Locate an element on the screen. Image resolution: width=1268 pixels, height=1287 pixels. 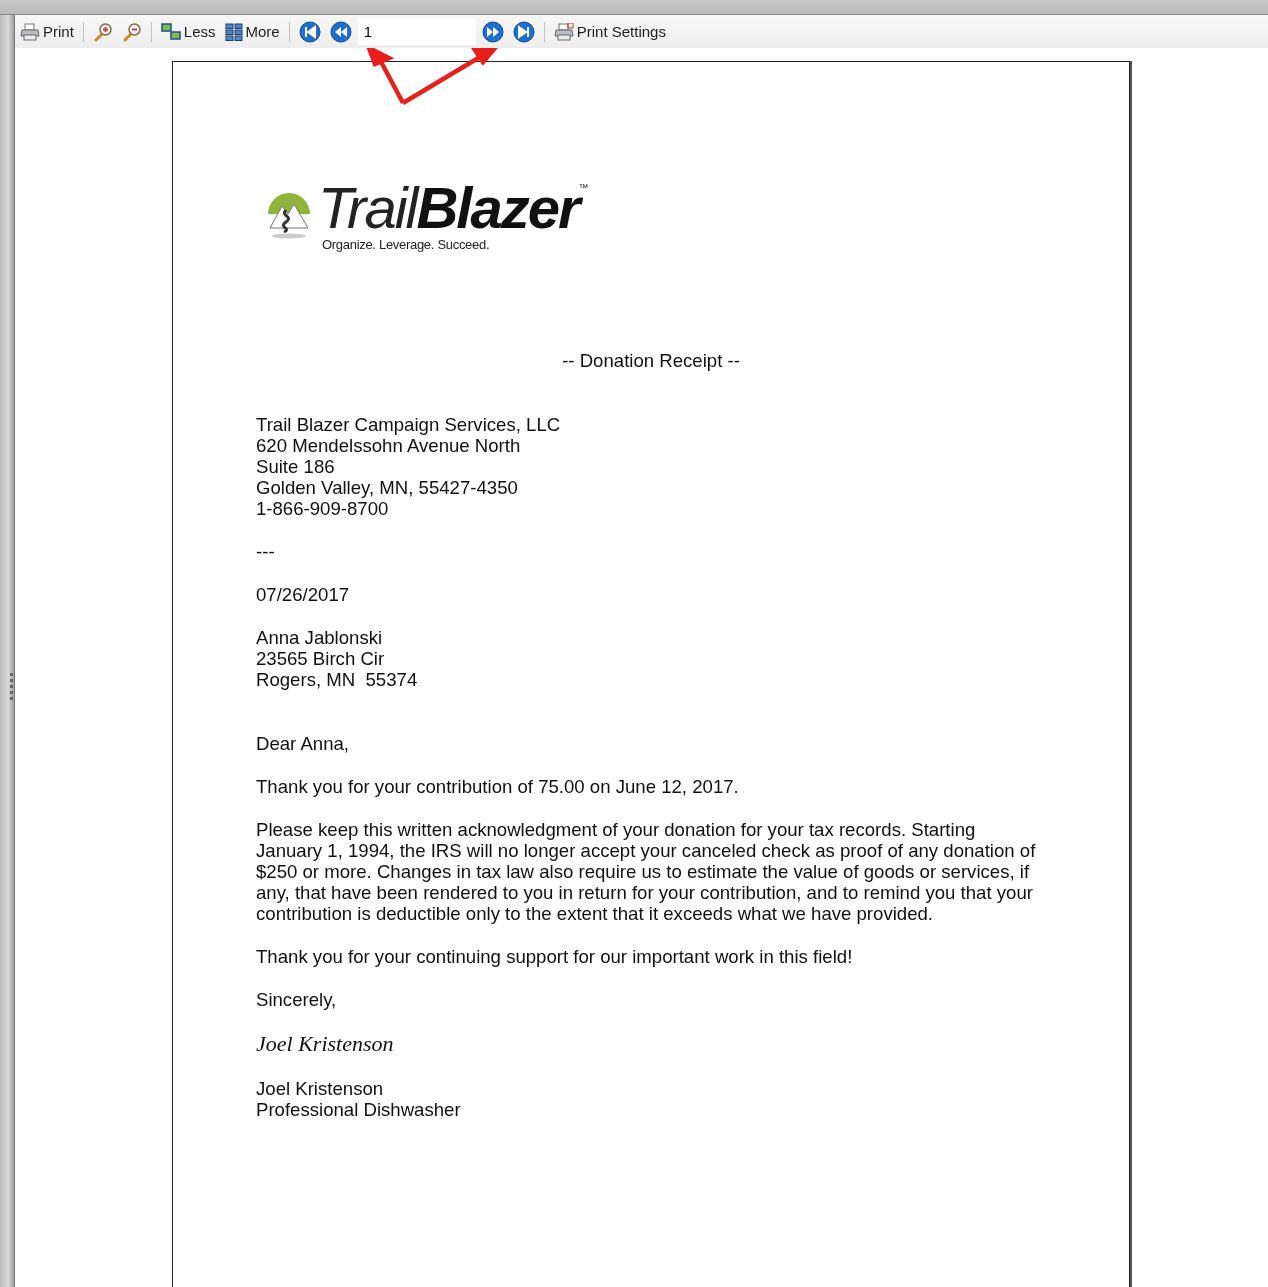
zoom-out-icon is located at coordinates (131, 31).